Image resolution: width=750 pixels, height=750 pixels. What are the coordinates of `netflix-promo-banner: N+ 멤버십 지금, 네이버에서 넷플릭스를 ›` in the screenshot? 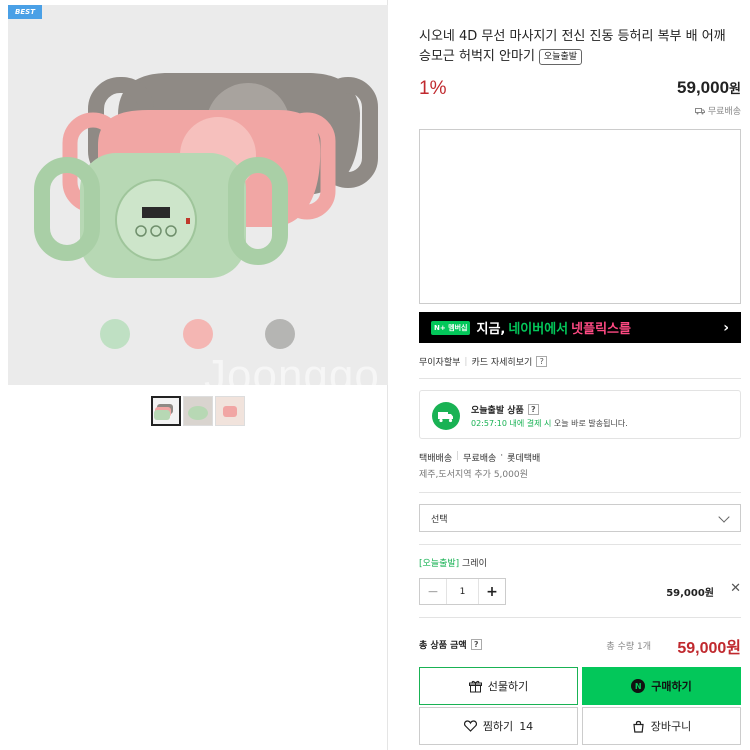 It's located at (580, 327).